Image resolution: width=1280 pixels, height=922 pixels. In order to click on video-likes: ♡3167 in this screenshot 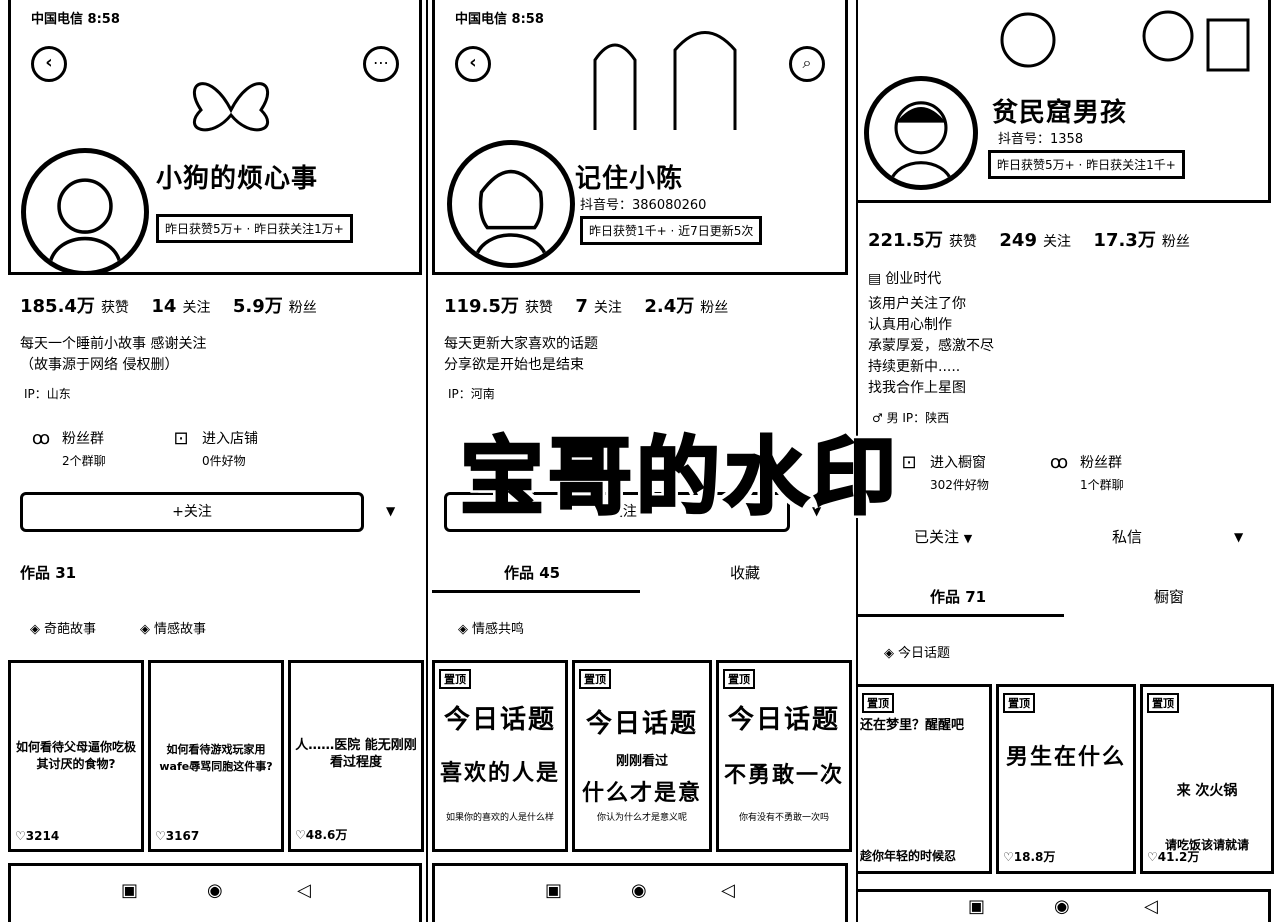, I will do `click(177, 836)`.